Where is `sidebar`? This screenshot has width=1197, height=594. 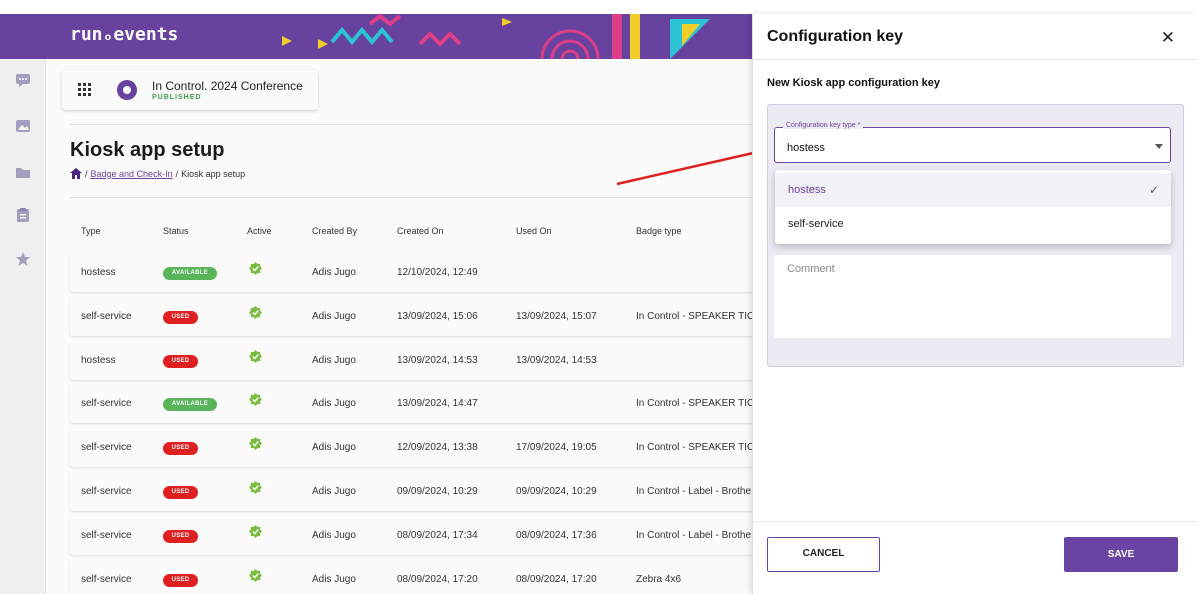 sidebar is located at coordinates (23, 326).